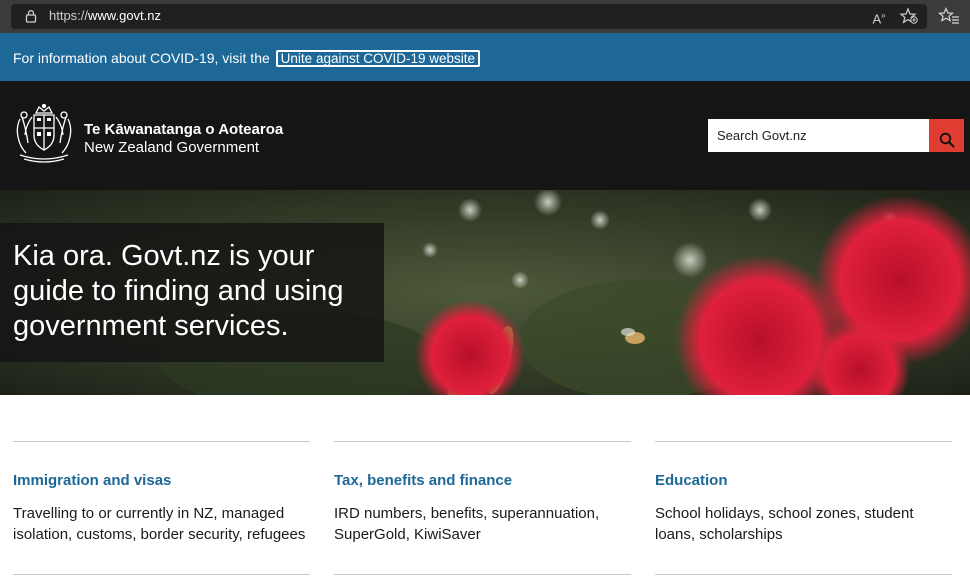  What do you see at coordinates (879, 16) in the screenshot?
I see `read-aloud-icon: A»` at bounding box center [879, 16].